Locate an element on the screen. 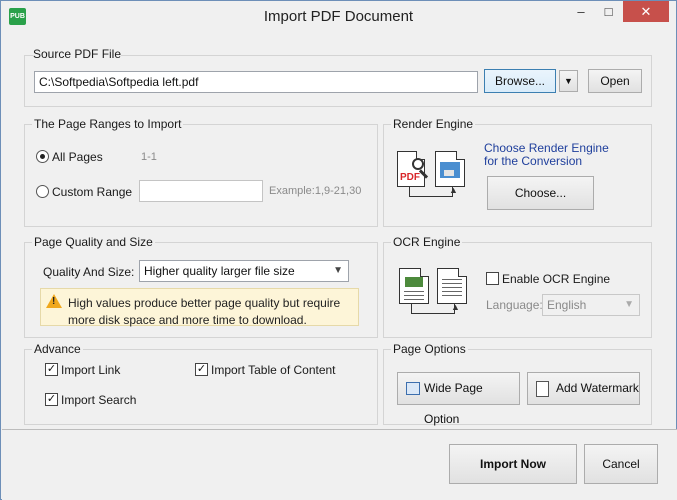  pdf-document-icon: PDF is located at coordinates (413, 169).